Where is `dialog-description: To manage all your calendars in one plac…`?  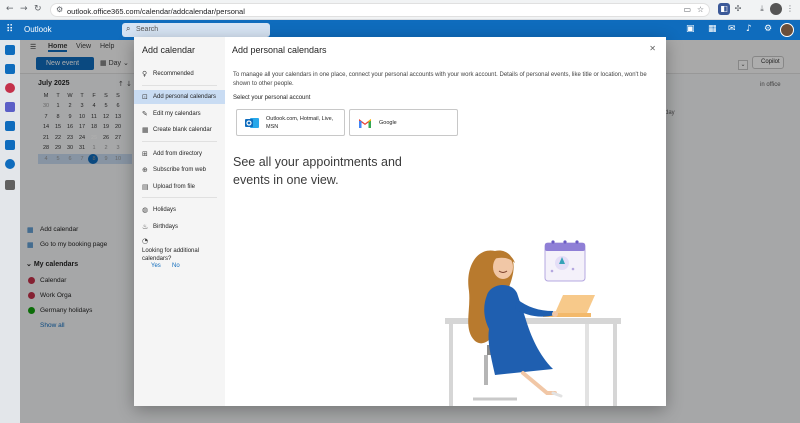 dialog-description: To manage all your calendars in one plac… is located at coordinates (440, 79).